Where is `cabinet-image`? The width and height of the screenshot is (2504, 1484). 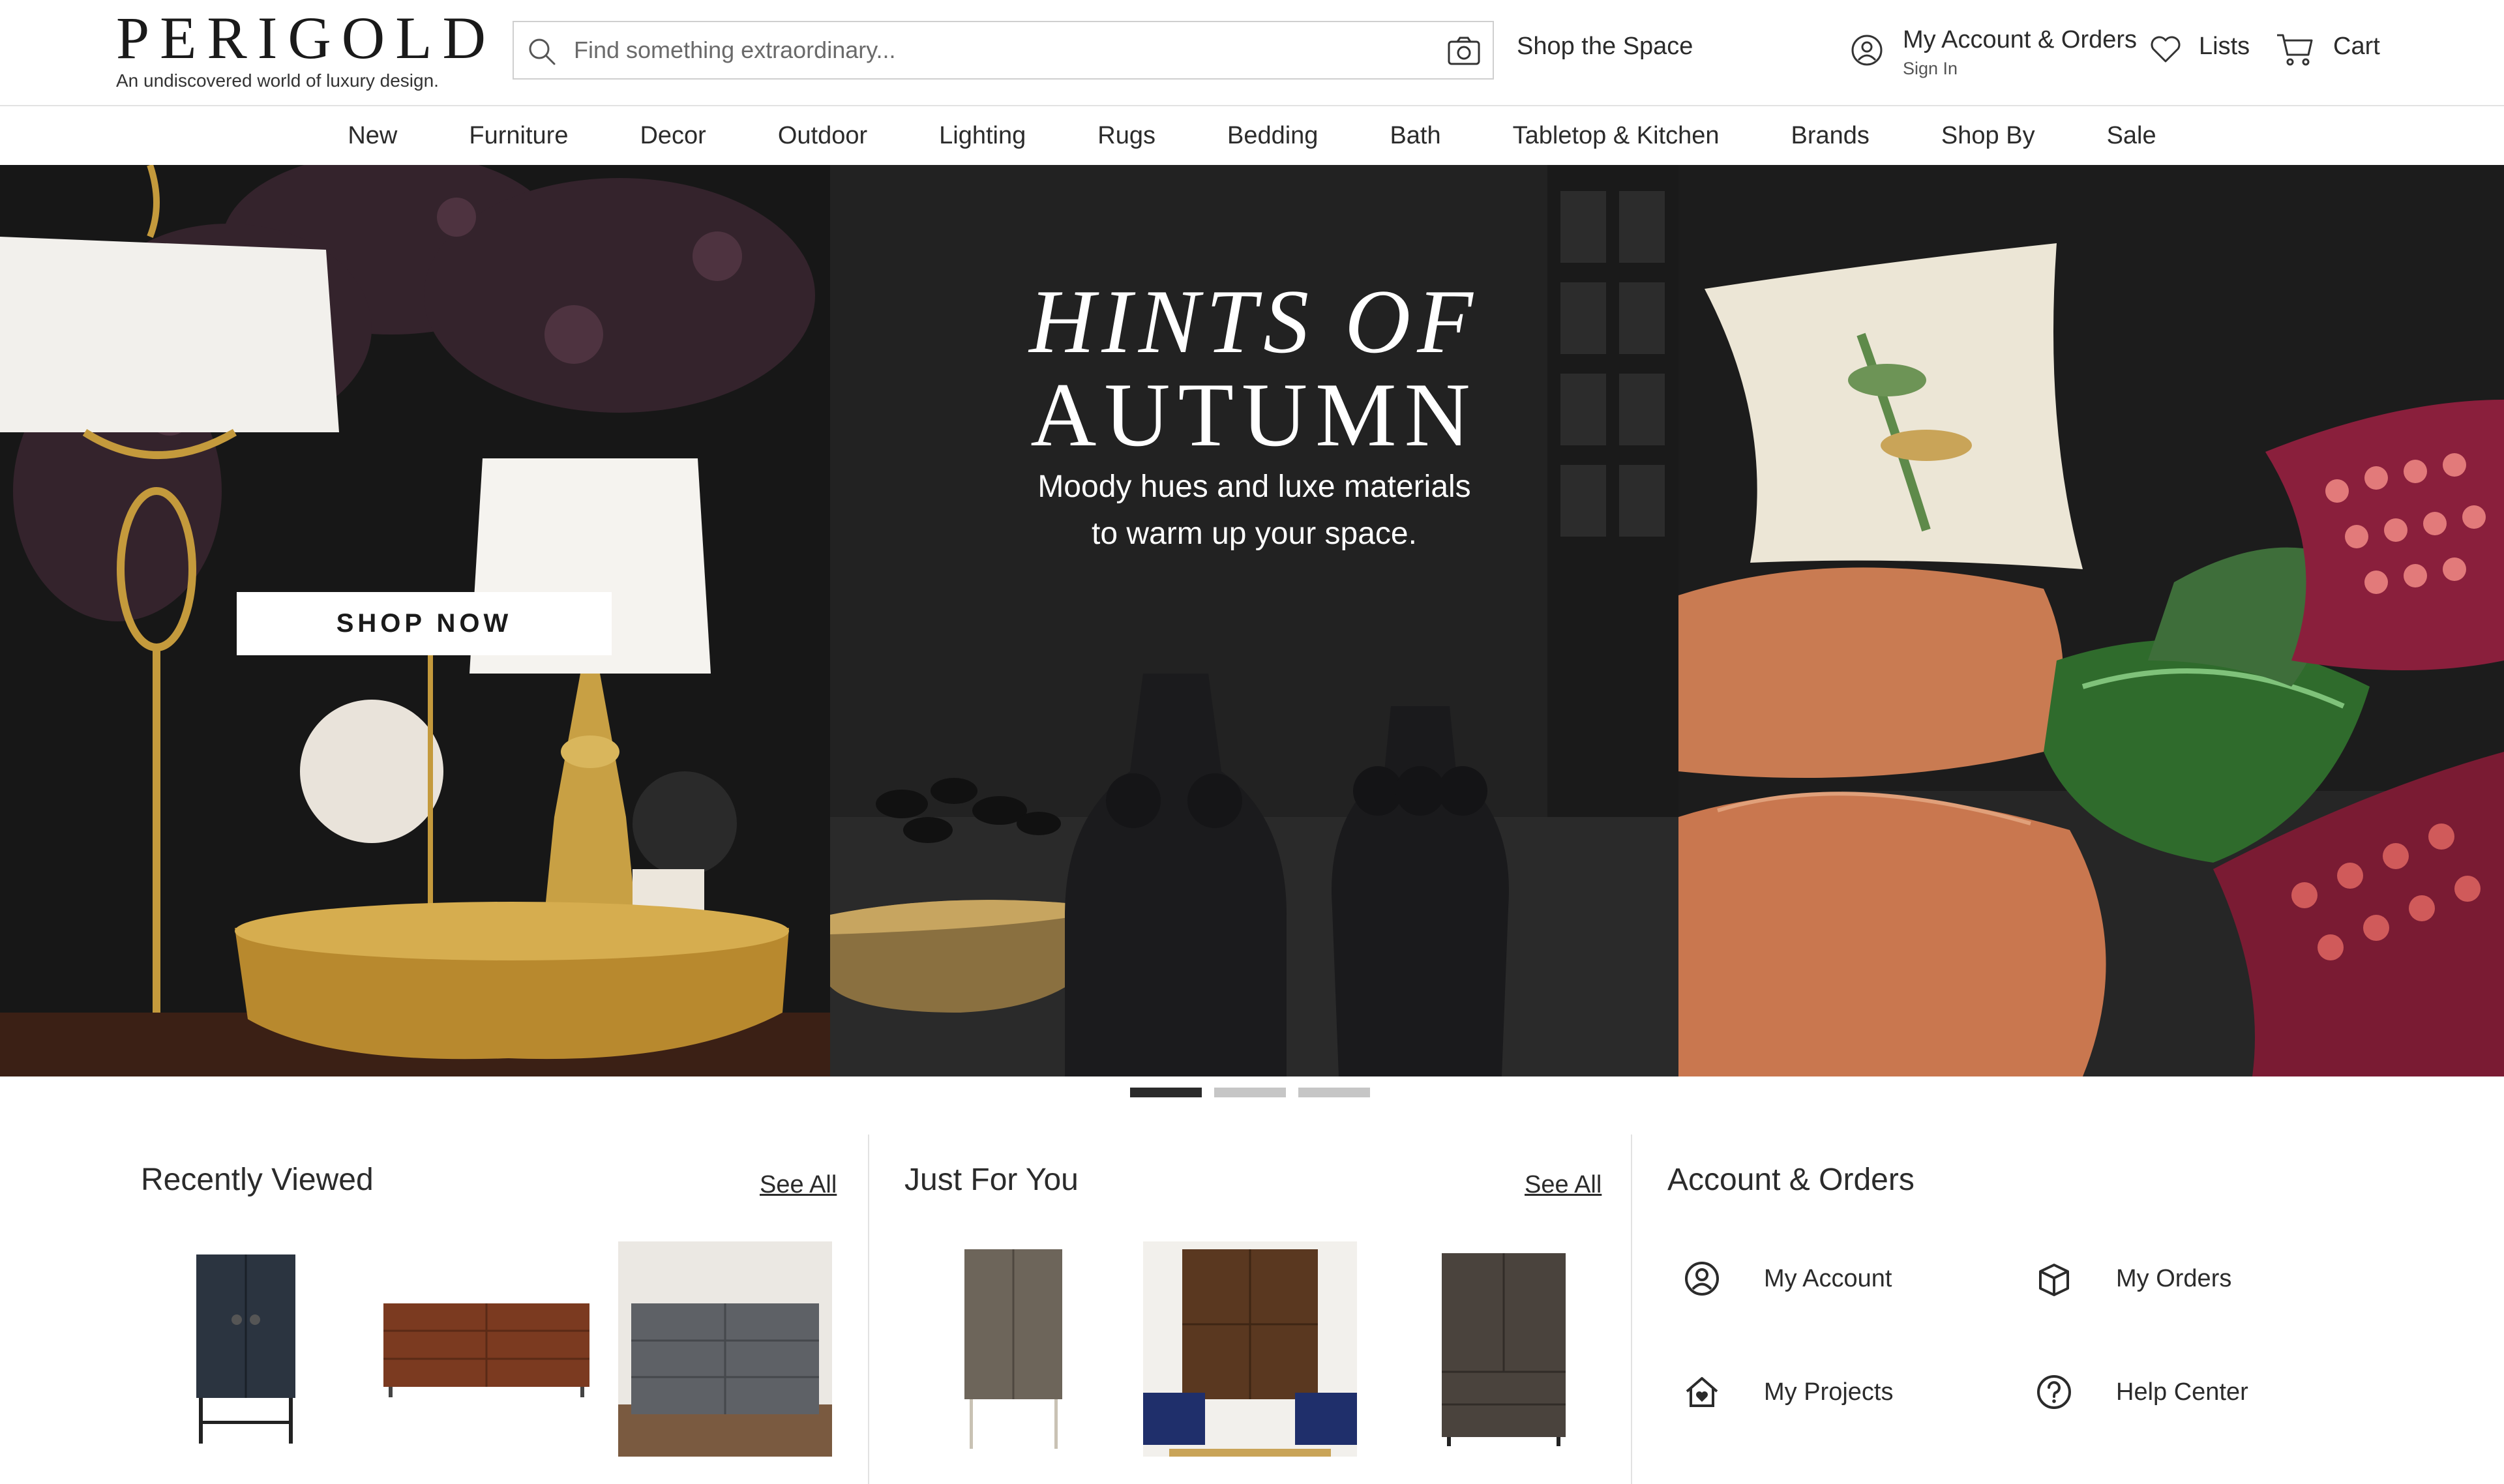 cabinet-image is located at coordinates (245, 1349).